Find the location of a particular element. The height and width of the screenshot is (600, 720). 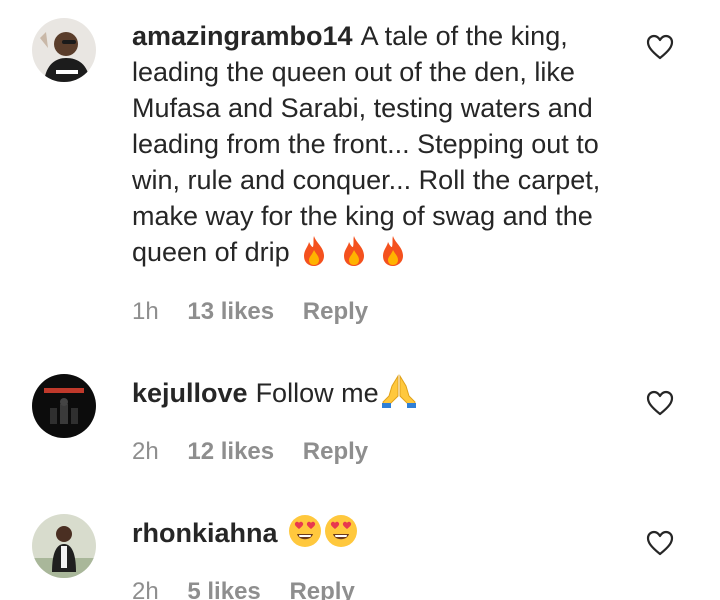

comment-likes: 13 likes is located at coordinates (230, 312).